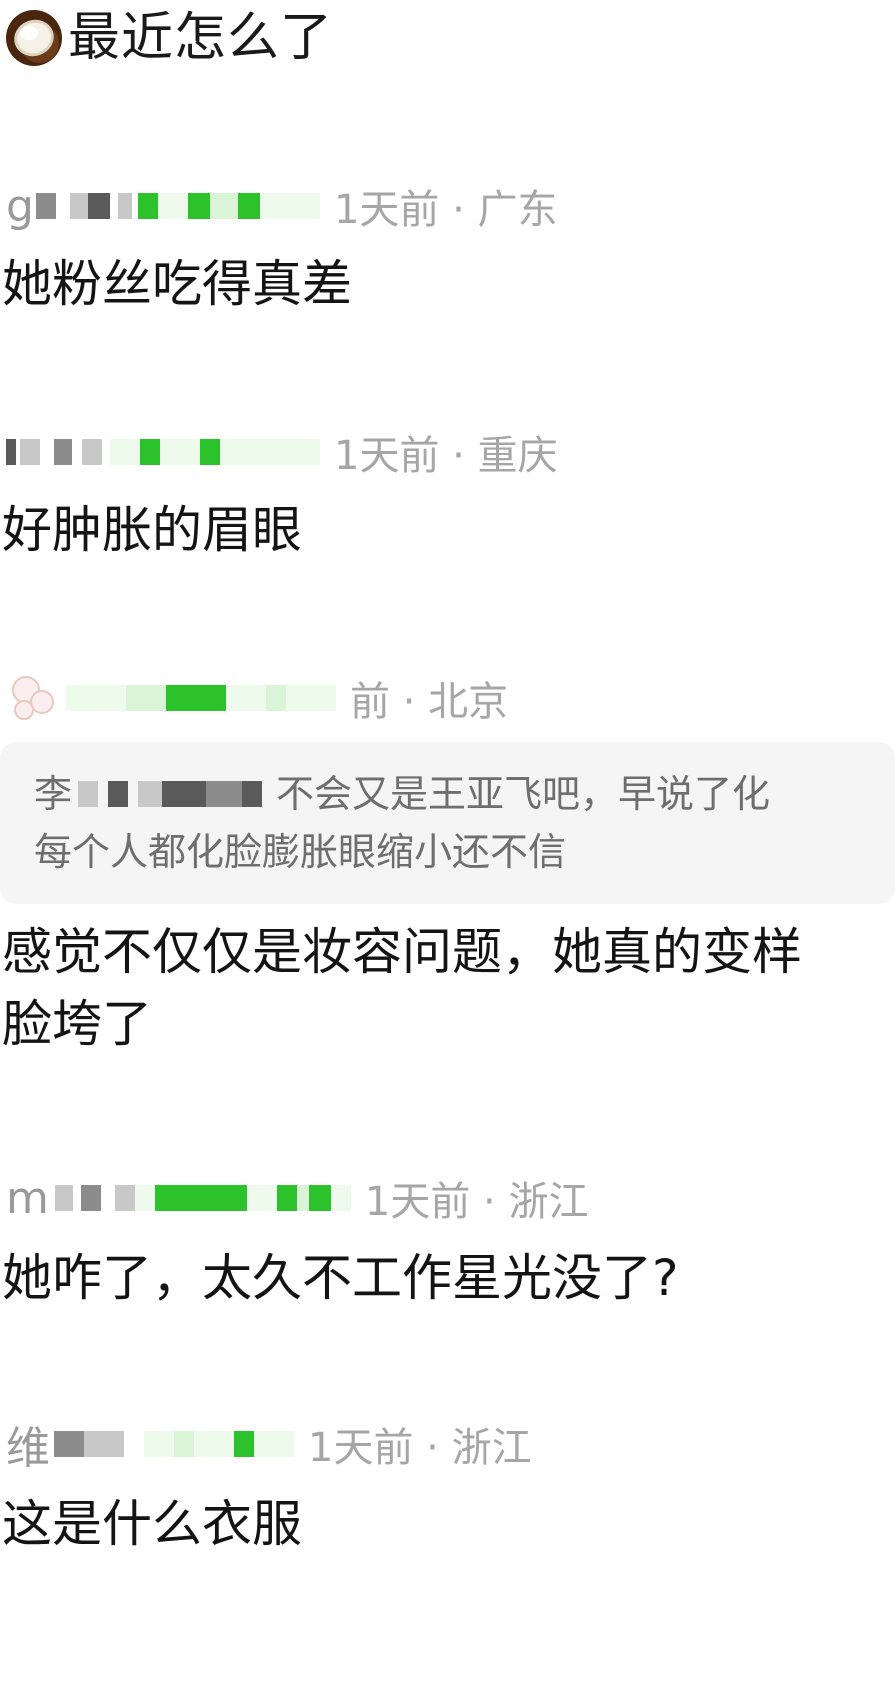 This screenshot has height=1681, width=895. What do you see at coordinates (20, 206) in the screenshot?
I see `username-initial: g` at bounding box center [20, 206].